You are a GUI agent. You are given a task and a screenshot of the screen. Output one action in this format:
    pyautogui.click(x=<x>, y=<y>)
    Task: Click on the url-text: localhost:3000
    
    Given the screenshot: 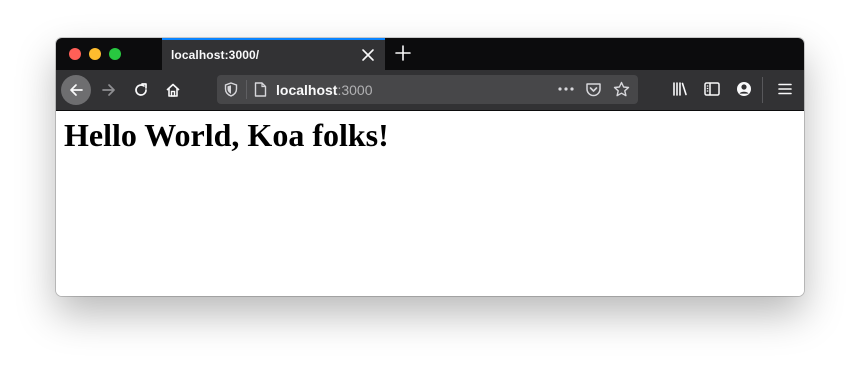 What is the action you would take?
    pyautogui.click(x=324, y=90)
    